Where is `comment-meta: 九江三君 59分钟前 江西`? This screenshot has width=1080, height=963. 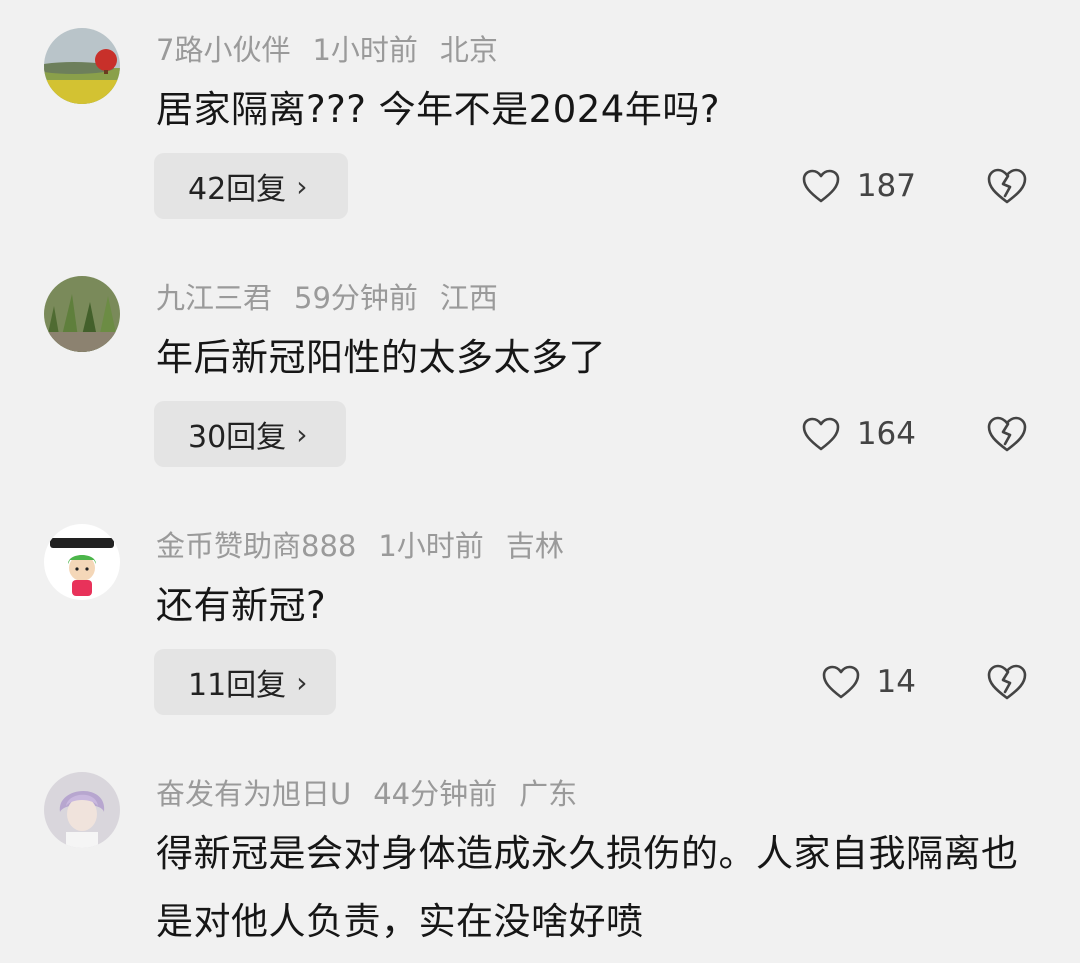 comment-meta: 九江三君 59分钟前 江西 is located at coordinates (338, 298).